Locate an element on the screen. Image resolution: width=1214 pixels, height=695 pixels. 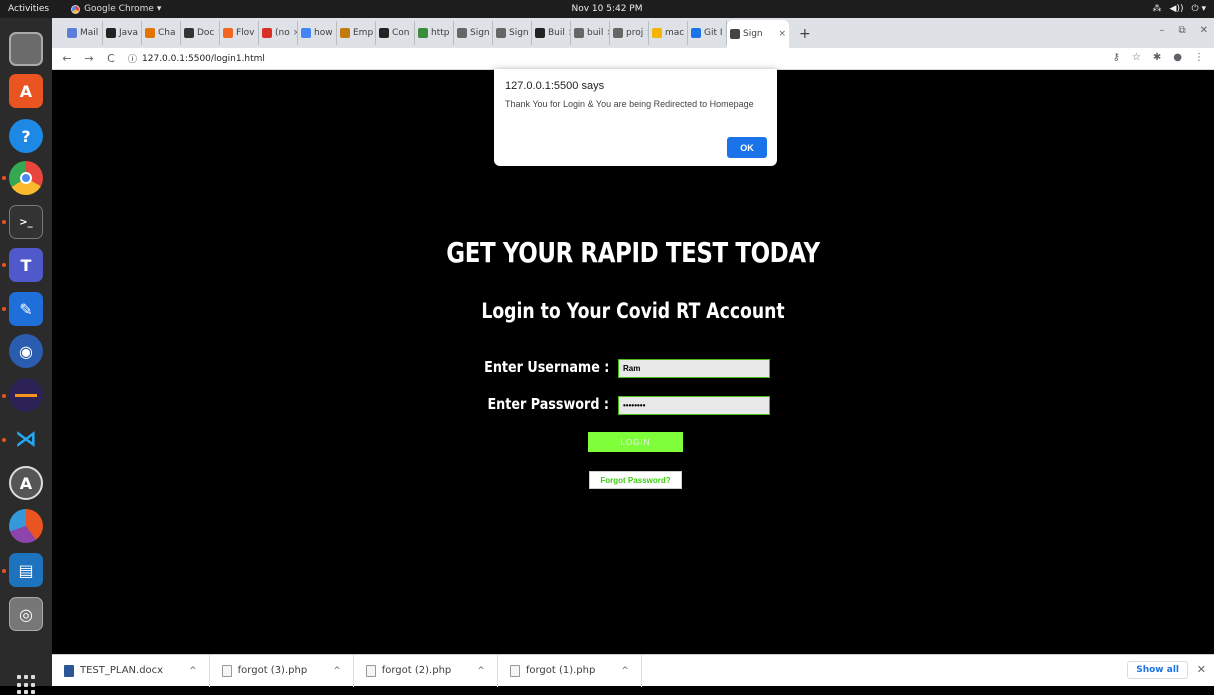
files-icon is located at coordinates (26, 49).